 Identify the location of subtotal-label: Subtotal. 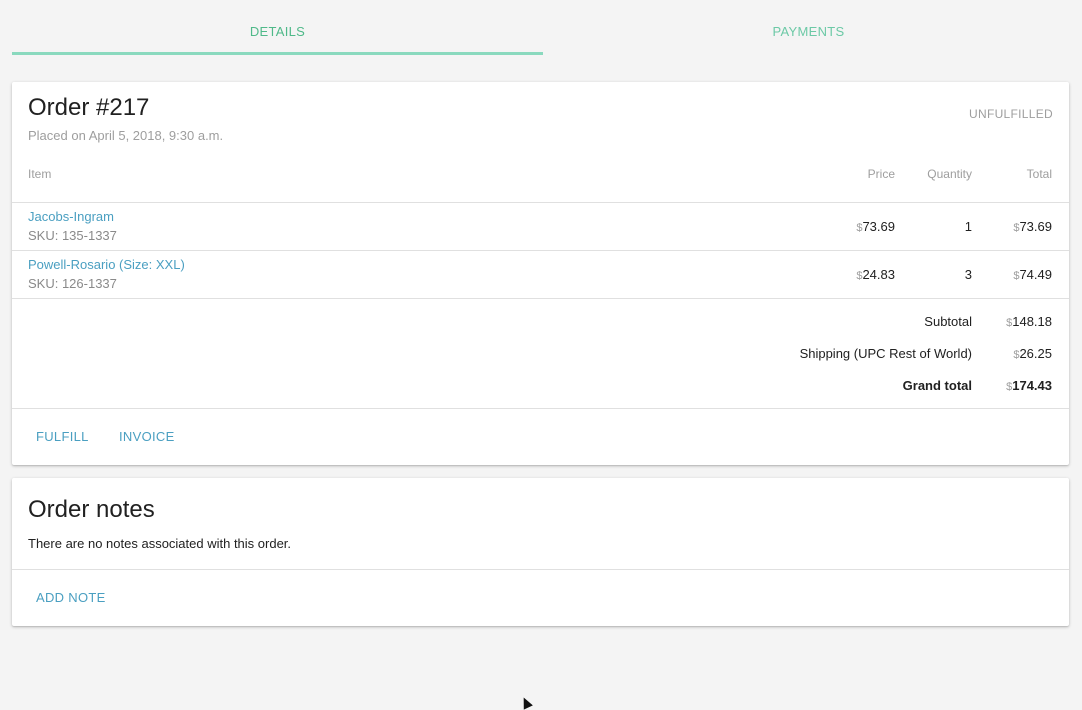
(948, 321).